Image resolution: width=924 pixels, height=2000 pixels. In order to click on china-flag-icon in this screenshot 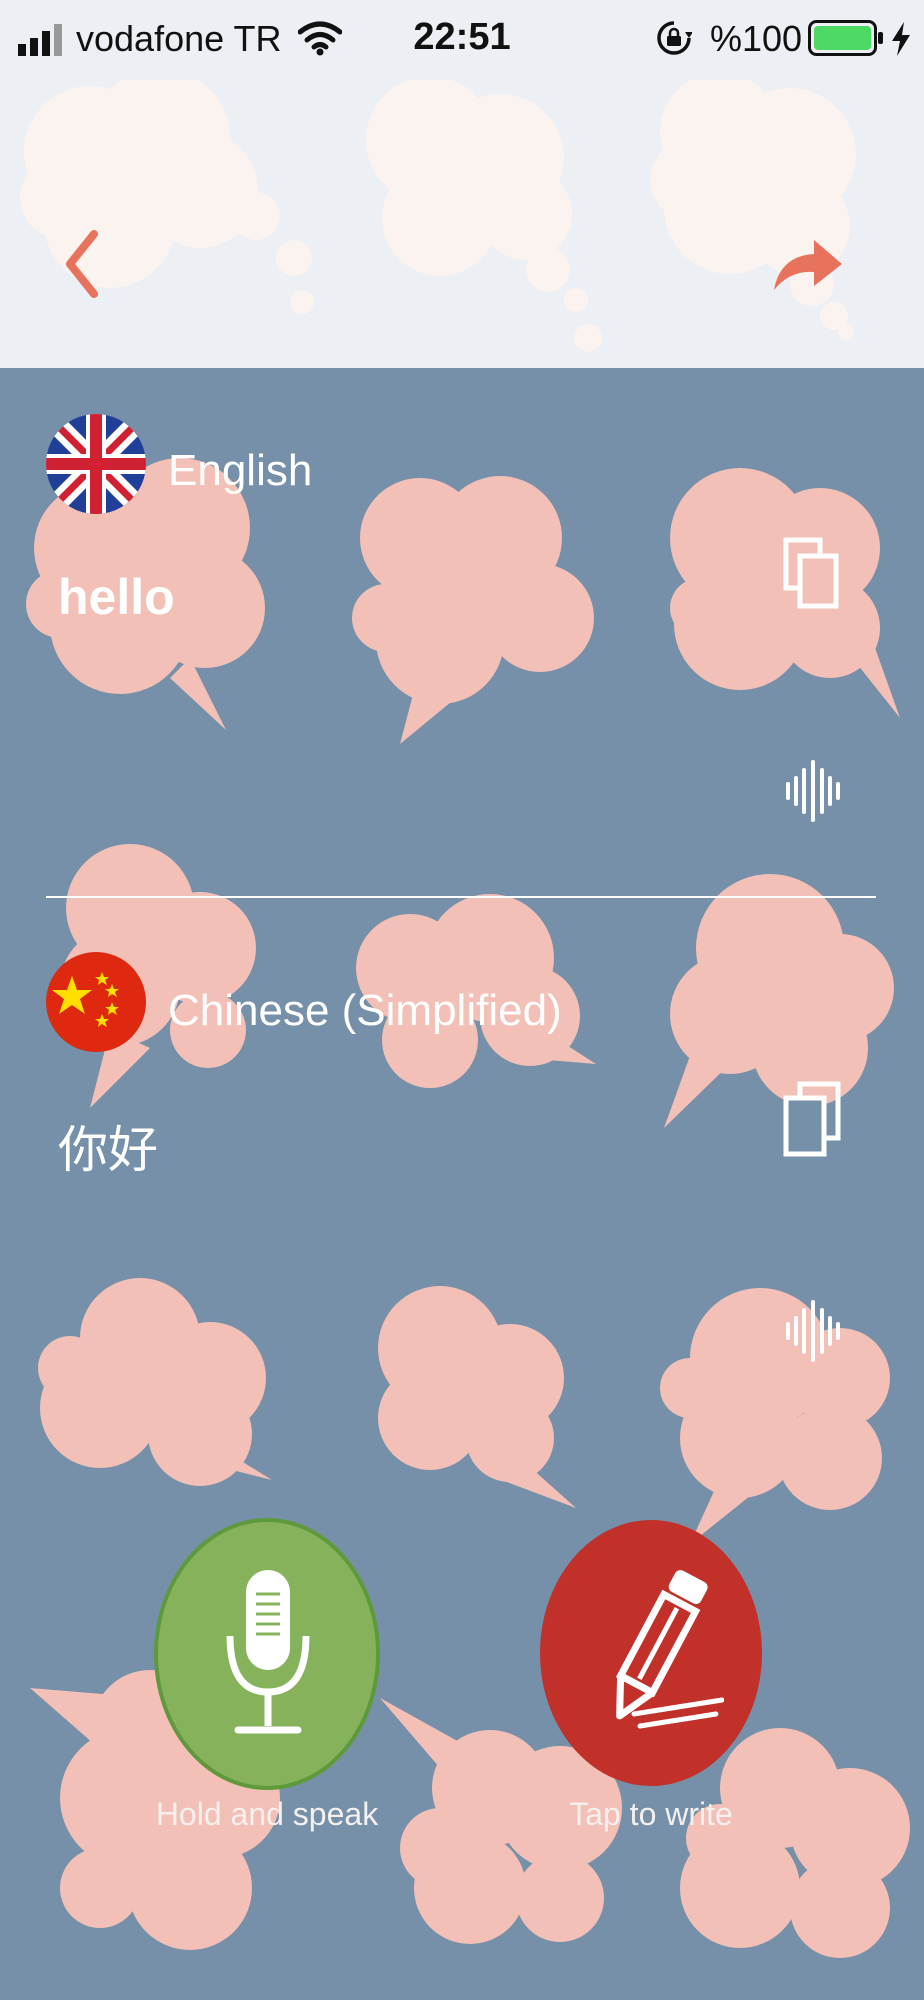, I will do `click(96, 1002)`.